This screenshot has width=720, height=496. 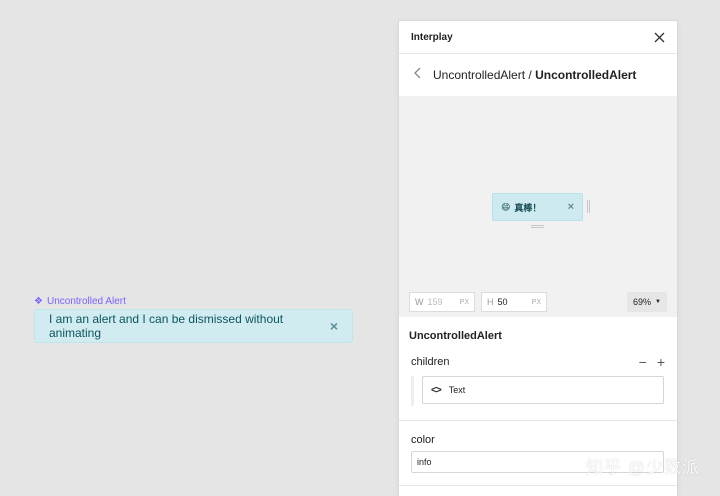 I want to click on child-item-text: <> Text, so click(x=543, y=390).